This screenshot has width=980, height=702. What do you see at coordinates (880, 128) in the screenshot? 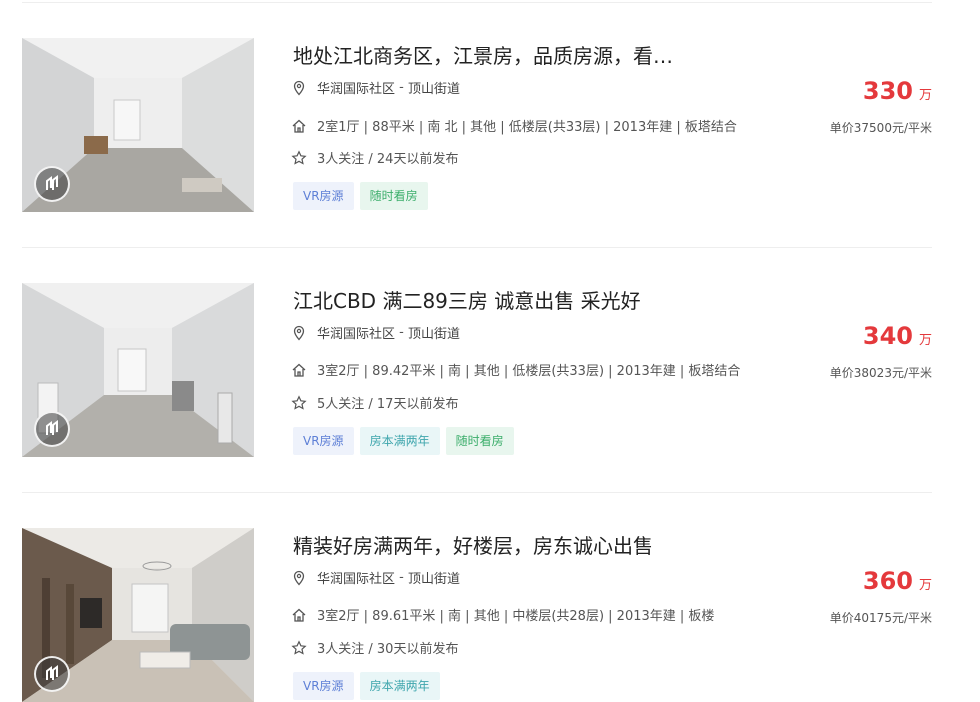
I see `unit-price: 单价37500元/平米` at bounding box center [880, 128].